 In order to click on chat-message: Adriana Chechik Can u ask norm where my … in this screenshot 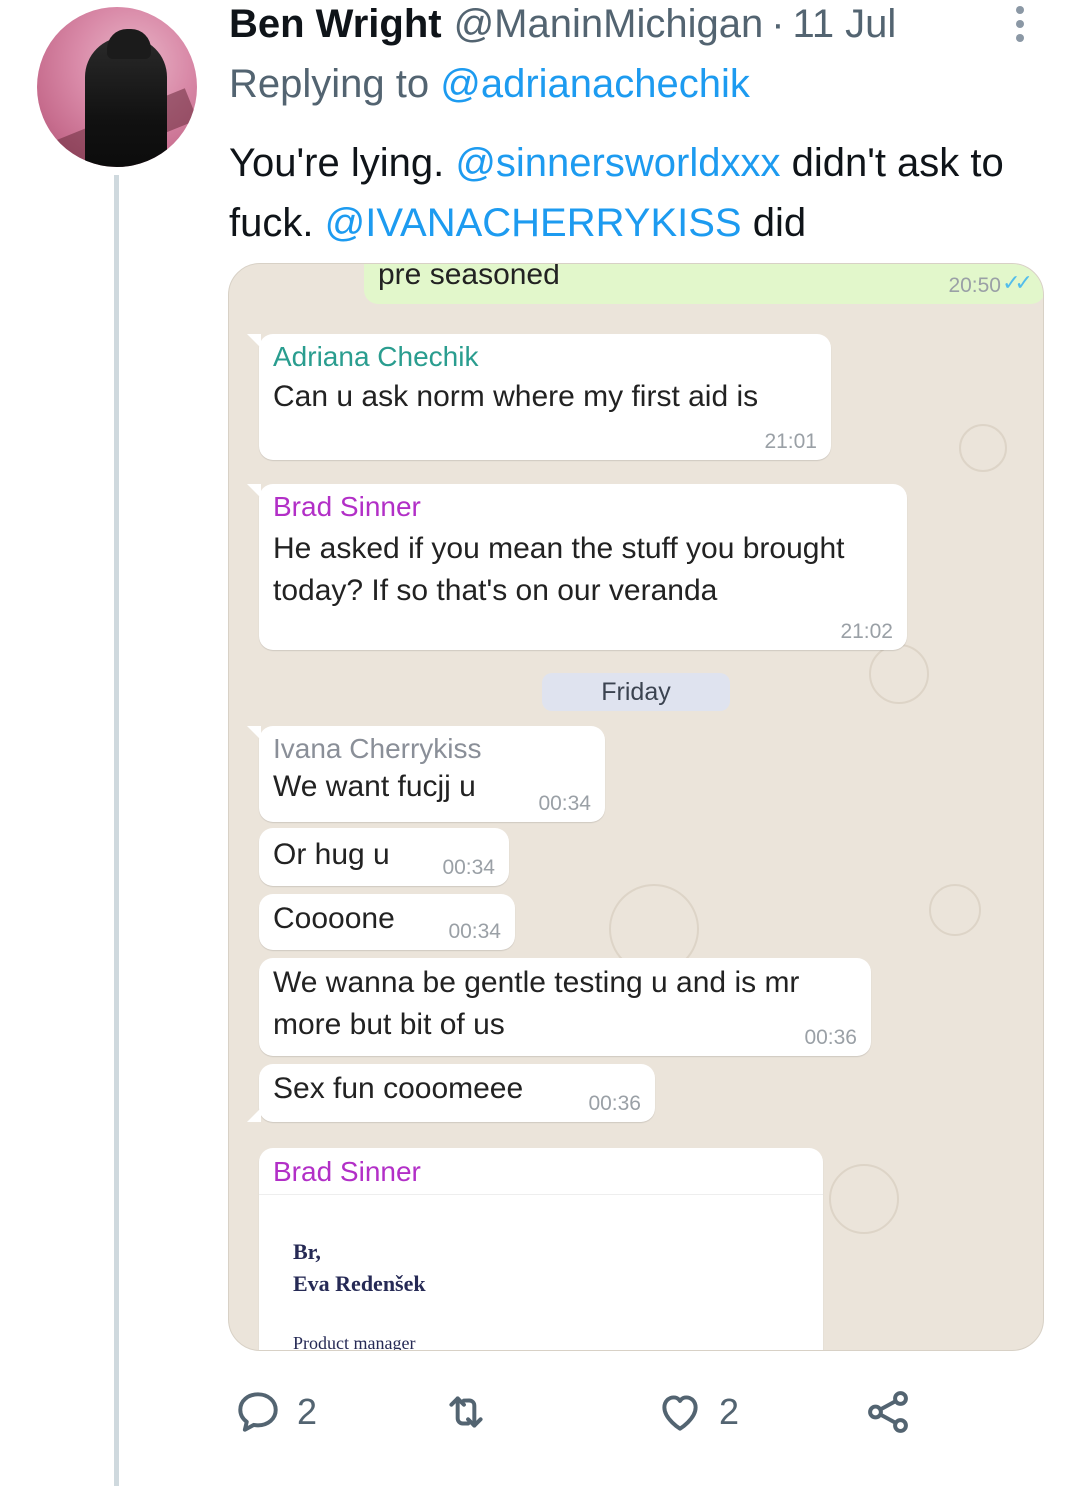, I will do `click(539, 397)`.